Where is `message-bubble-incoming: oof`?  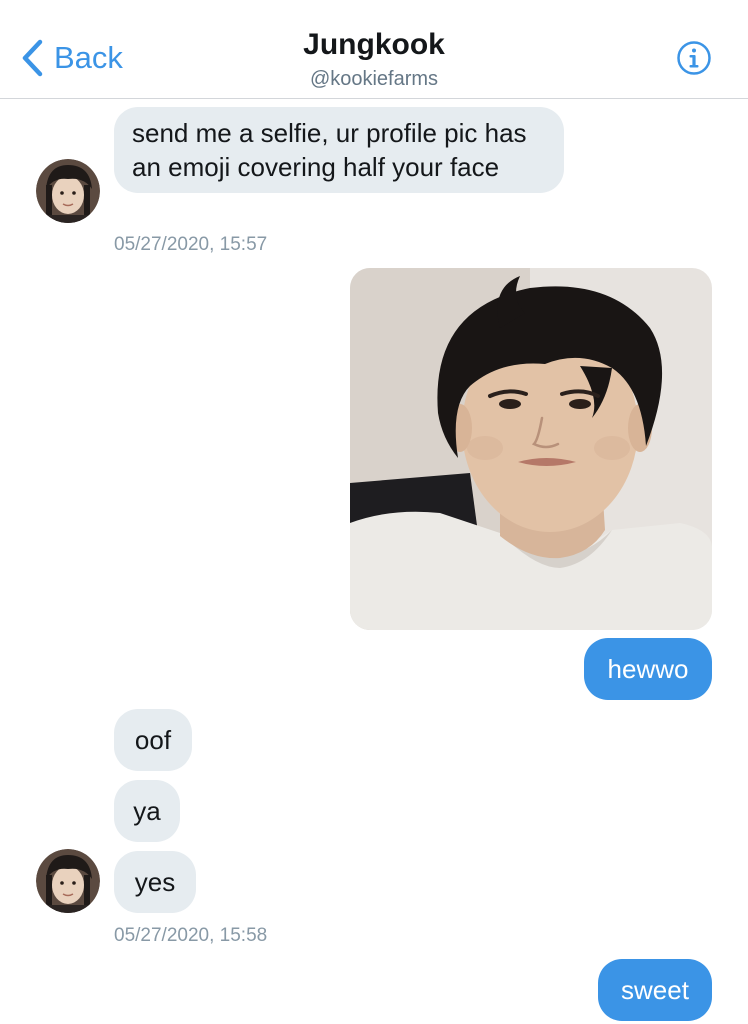
message-bubble-incoming: oof is located at coordinates (153, 740).